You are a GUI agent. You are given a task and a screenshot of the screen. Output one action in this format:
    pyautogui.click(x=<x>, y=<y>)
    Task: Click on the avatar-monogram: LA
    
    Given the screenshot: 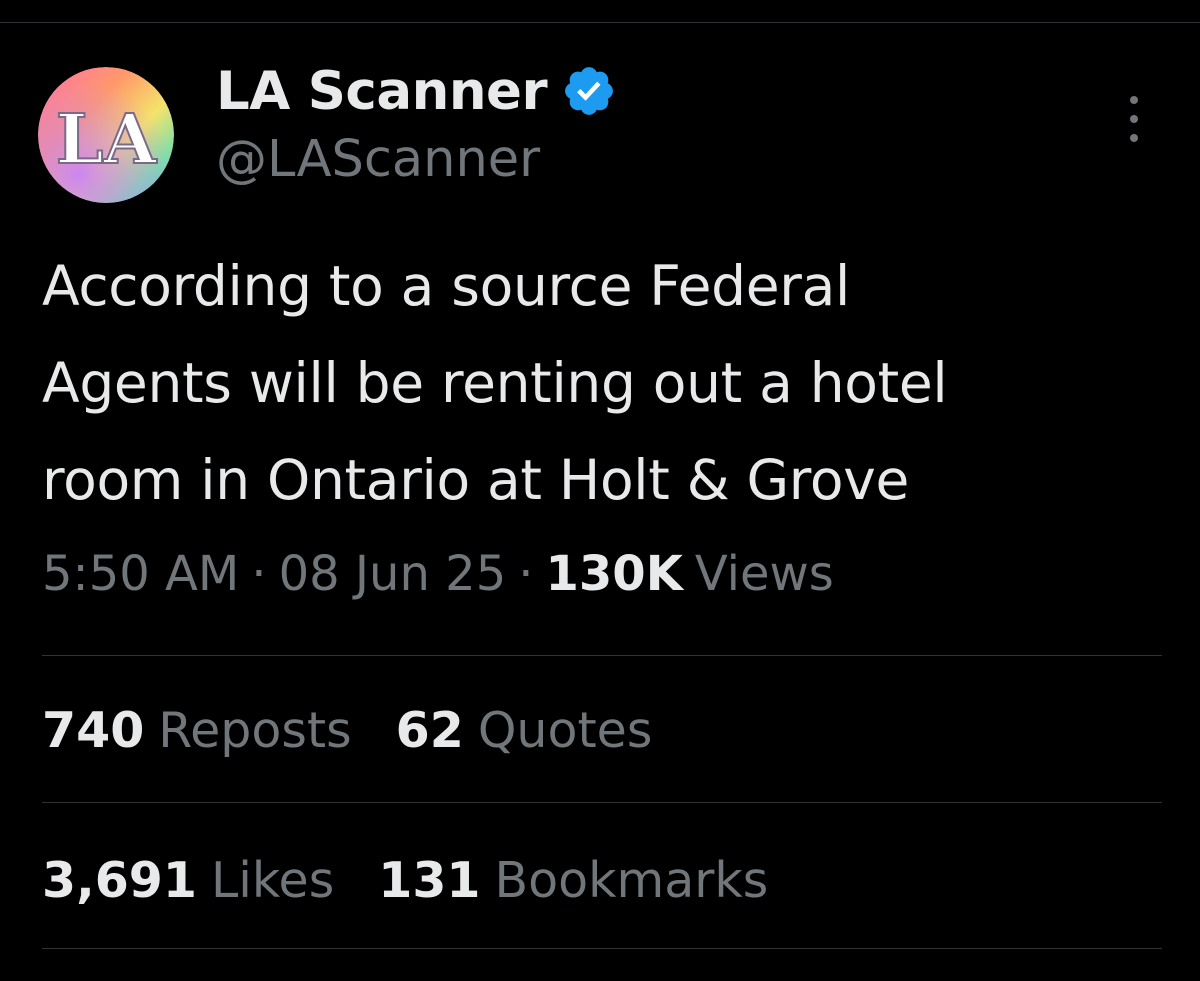 What is the action you would take?
    pyautogui.click(x=107, y=140)
    